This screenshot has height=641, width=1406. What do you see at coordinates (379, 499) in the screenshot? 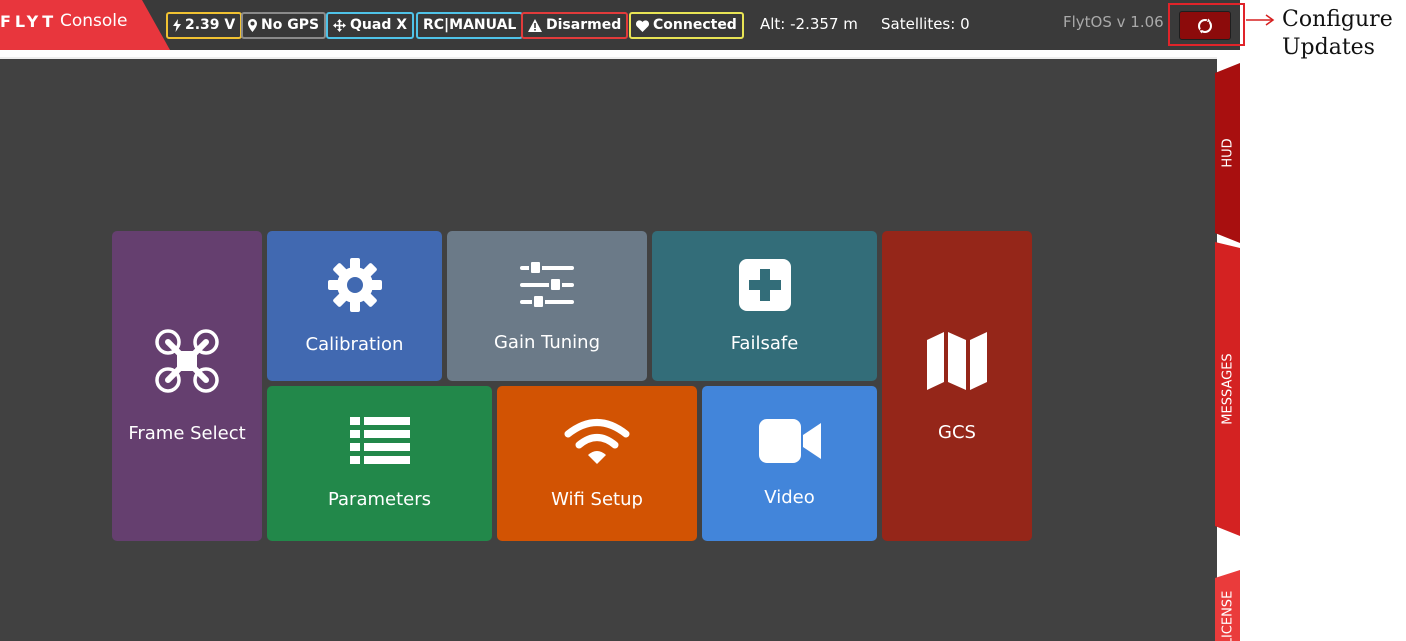
I see `tile-parameters-label: Parameters` at bounding box center [379, 499].